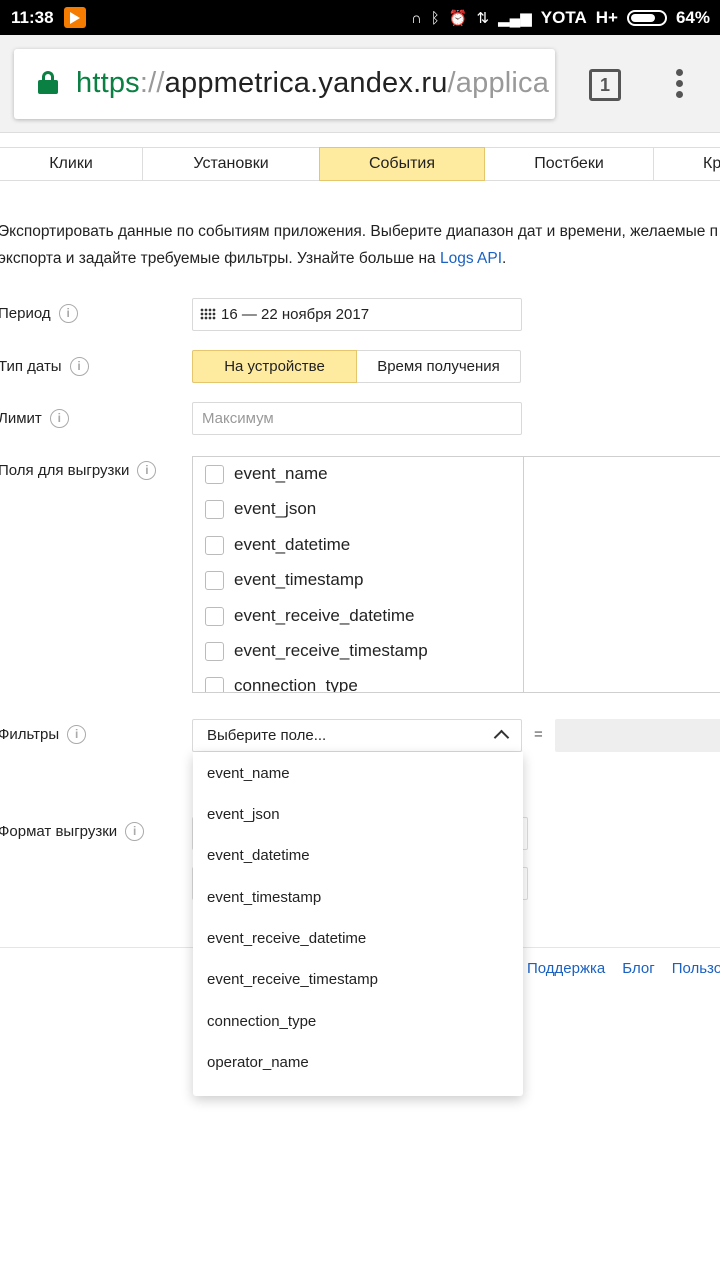 Image resolution: width=720 pixels, height=1280 pixels. What do you see at coordinates (605, 85) in the screenshot?
I see `tab-switcher-button: 1` at bounding box center [605, 85].